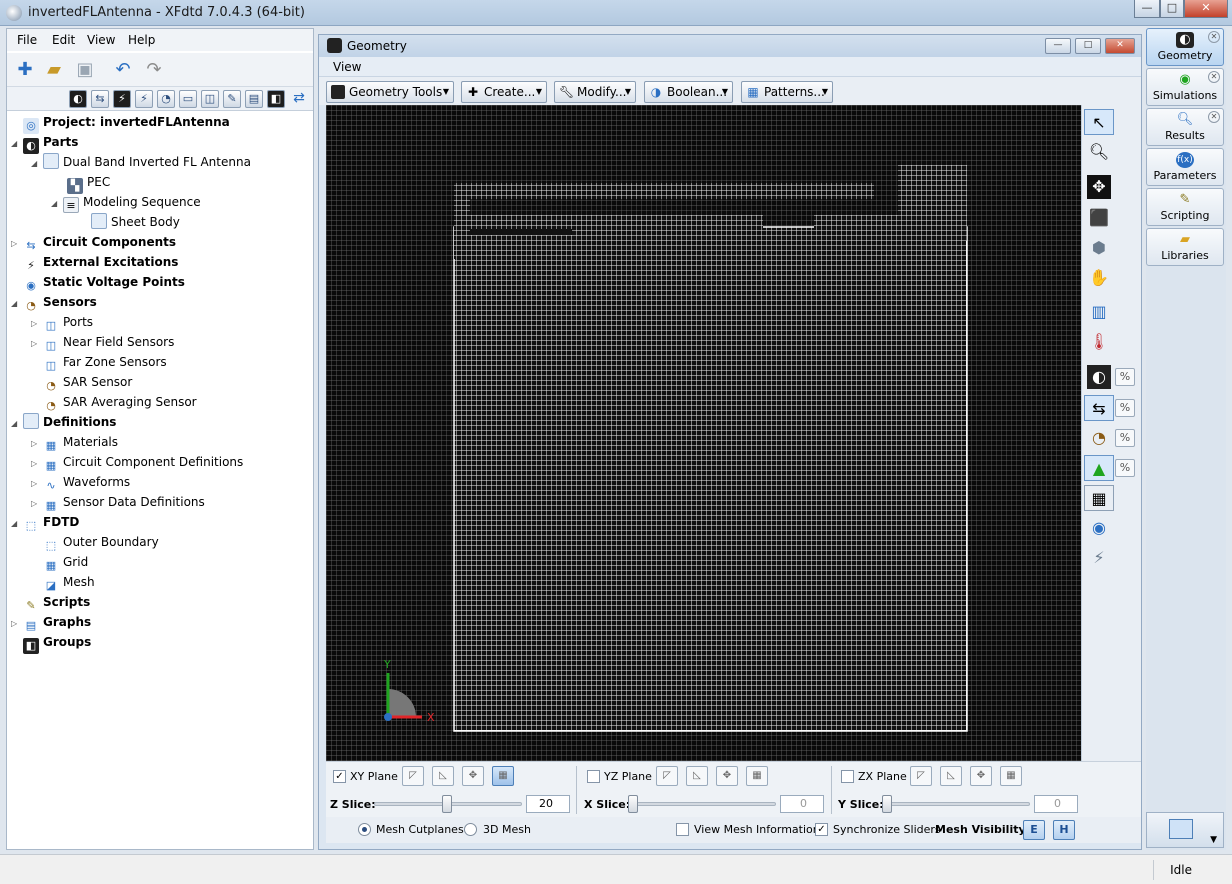  I want to click on tree-item-materials: ▷ ▦ Materials, so click(74, 443).